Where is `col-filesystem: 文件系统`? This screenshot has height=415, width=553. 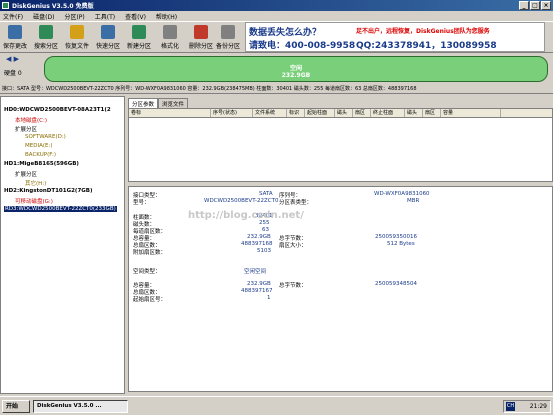
col-filesystem: 文件系统 is located at coordinates (270, 113).